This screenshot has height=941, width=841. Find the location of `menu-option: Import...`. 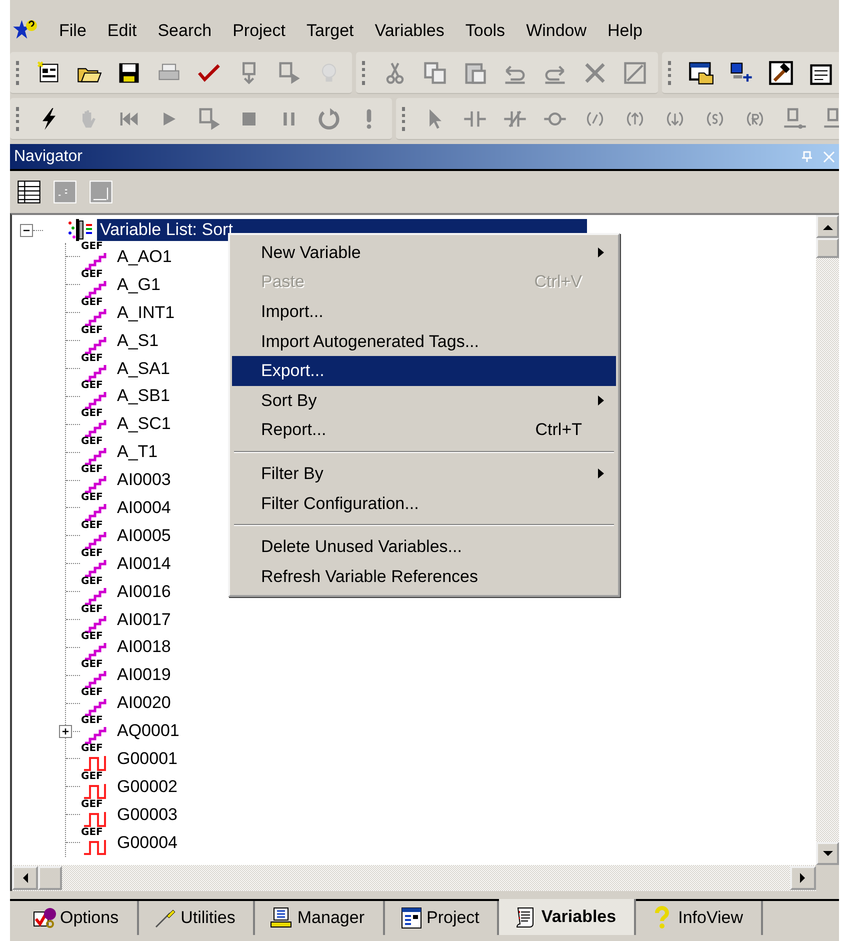

menu-option: Import... is located at coordinates (424, 312).